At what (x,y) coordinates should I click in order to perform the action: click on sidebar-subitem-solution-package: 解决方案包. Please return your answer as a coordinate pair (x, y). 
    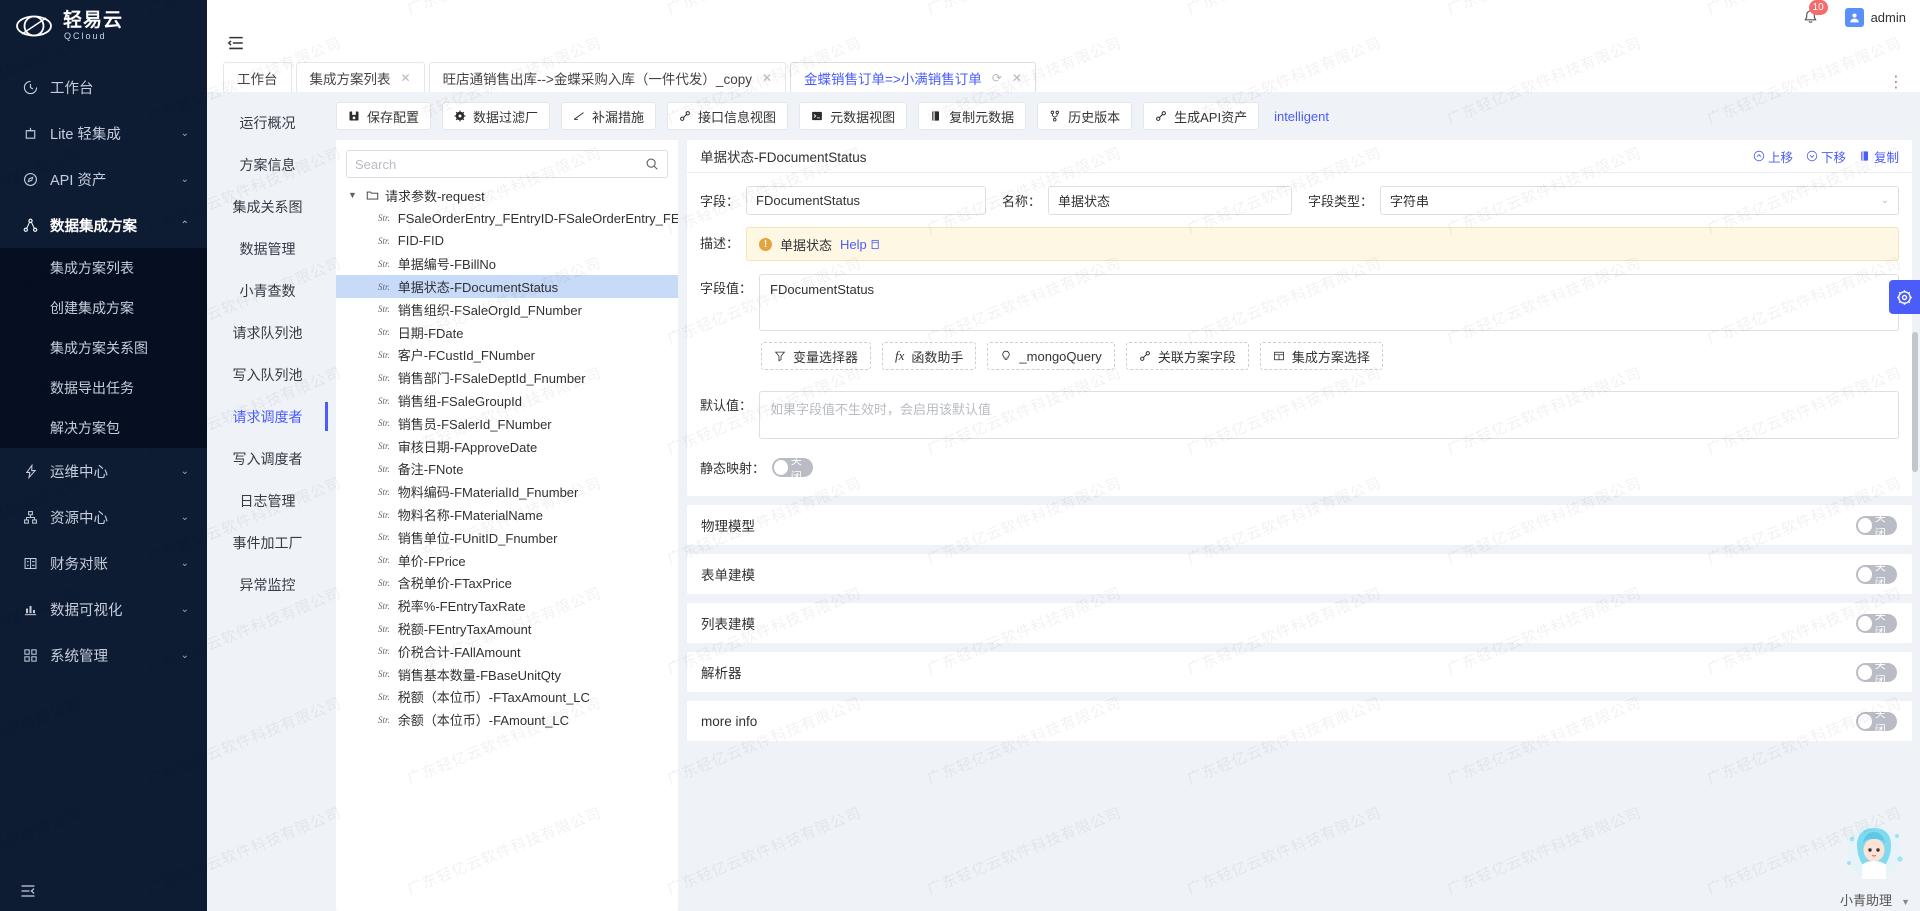
    Looking at the image, I should click on (103, 428).